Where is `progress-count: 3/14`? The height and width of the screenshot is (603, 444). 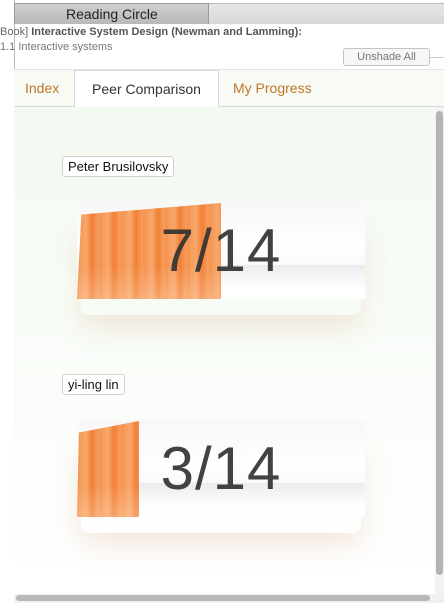 progress-count: 3/14 is located at coordinates (221, 468).